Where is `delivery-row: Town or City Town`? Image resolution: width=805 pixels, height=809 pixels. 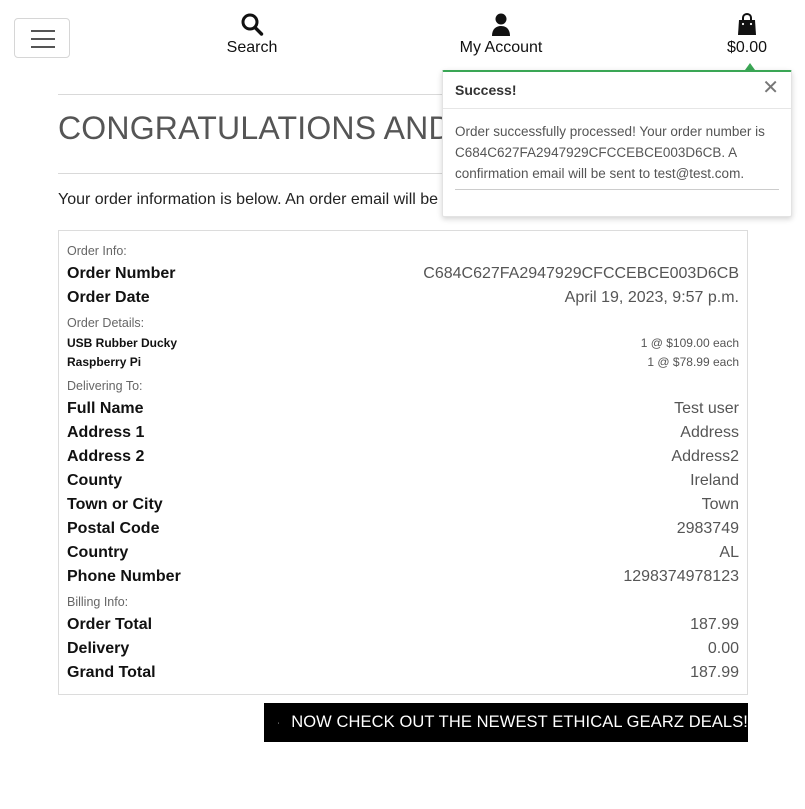 delivery-row: Town or City Town is located at coordinates (403, 505).